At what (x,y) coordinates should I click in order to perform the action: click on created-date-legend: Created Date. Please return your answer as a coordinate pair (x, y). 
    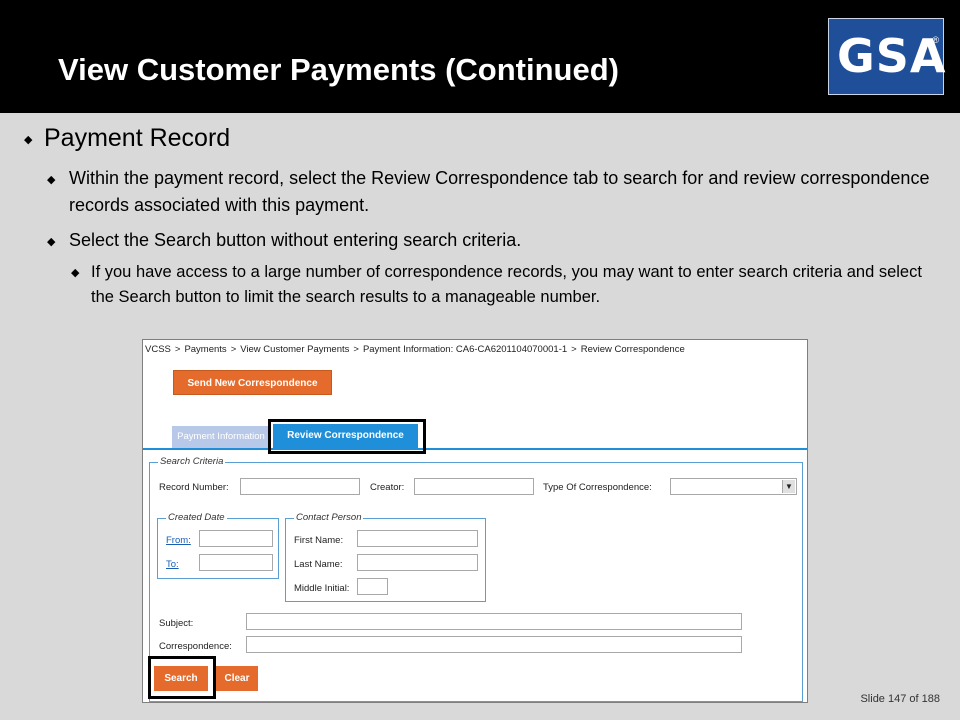
    Looking at the image, I should click on (196, 517).